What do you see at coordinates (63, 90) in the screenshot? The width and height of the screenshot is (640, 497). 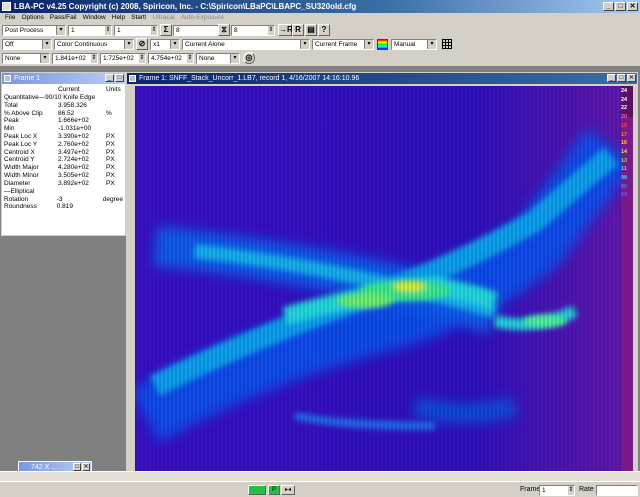 I see `stats-table: Current Units` at bounding box center [63, 90].